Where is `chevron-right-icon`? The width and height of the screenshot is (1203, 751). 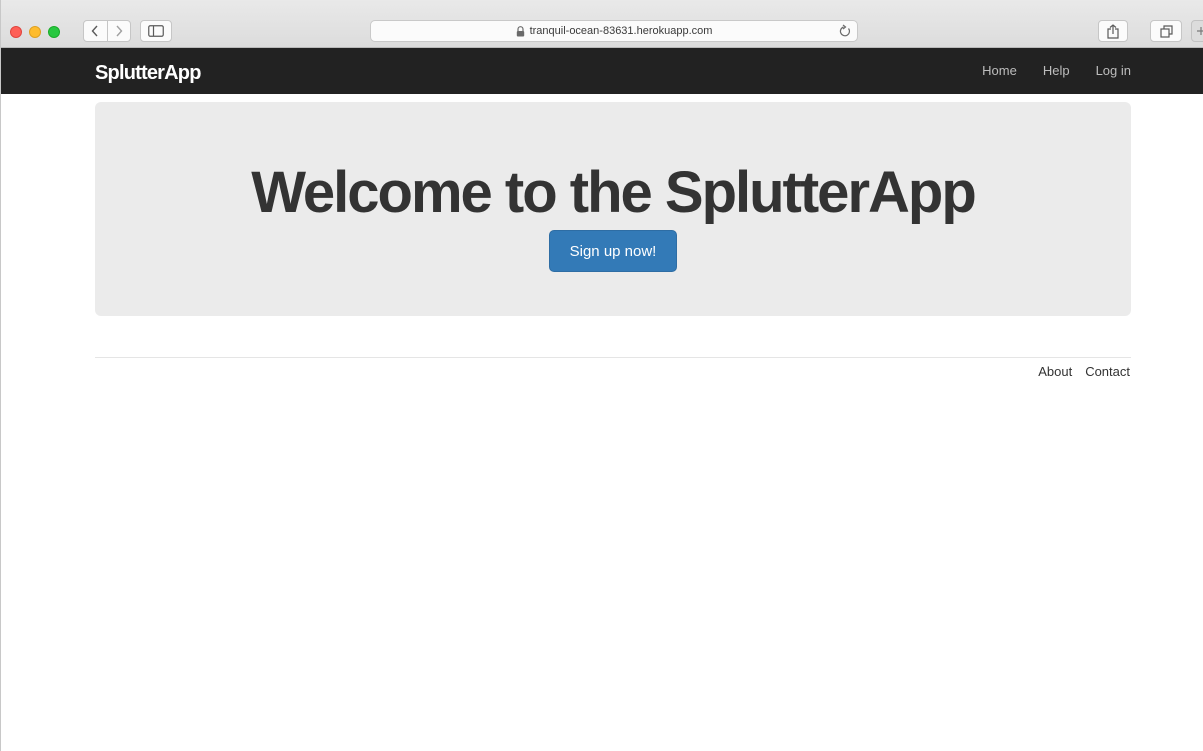 chevron-right-icon is located at coordinates (119, 31).